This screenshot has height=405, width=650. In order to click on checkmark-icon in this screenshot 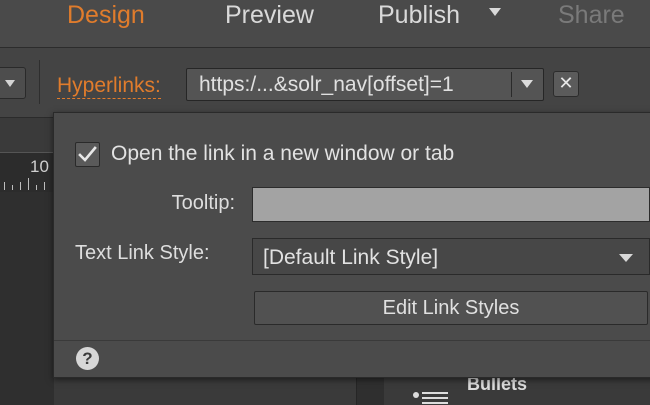, I will do `click(87, 154)`.